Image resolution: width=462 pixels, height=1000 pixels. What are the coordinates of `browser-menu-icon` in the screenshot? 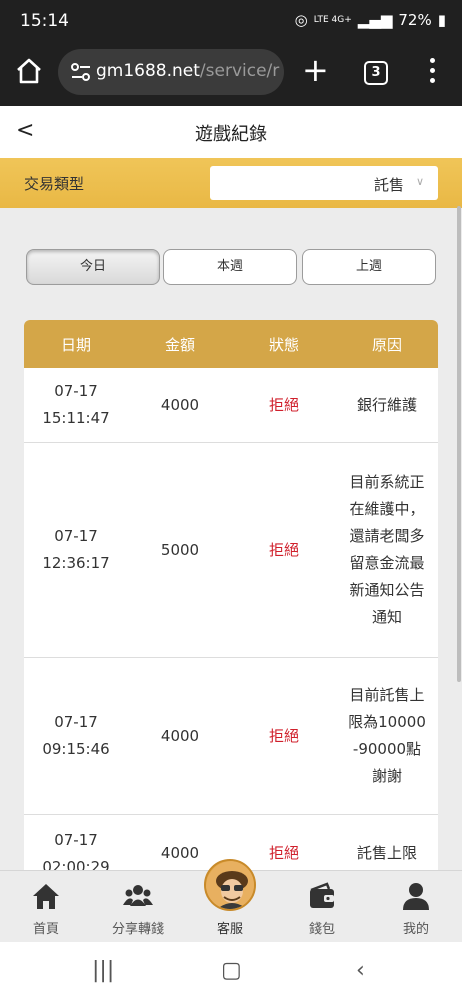 It's located at (433, 72).